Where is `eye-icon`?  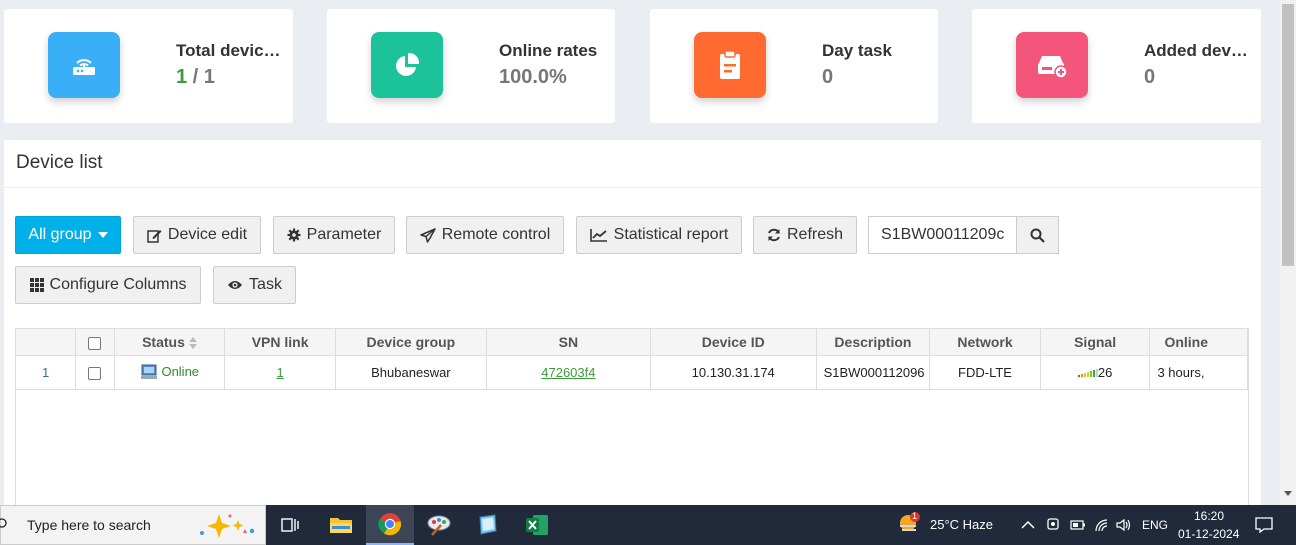 eye-icon is located at coordinates (235, 285).